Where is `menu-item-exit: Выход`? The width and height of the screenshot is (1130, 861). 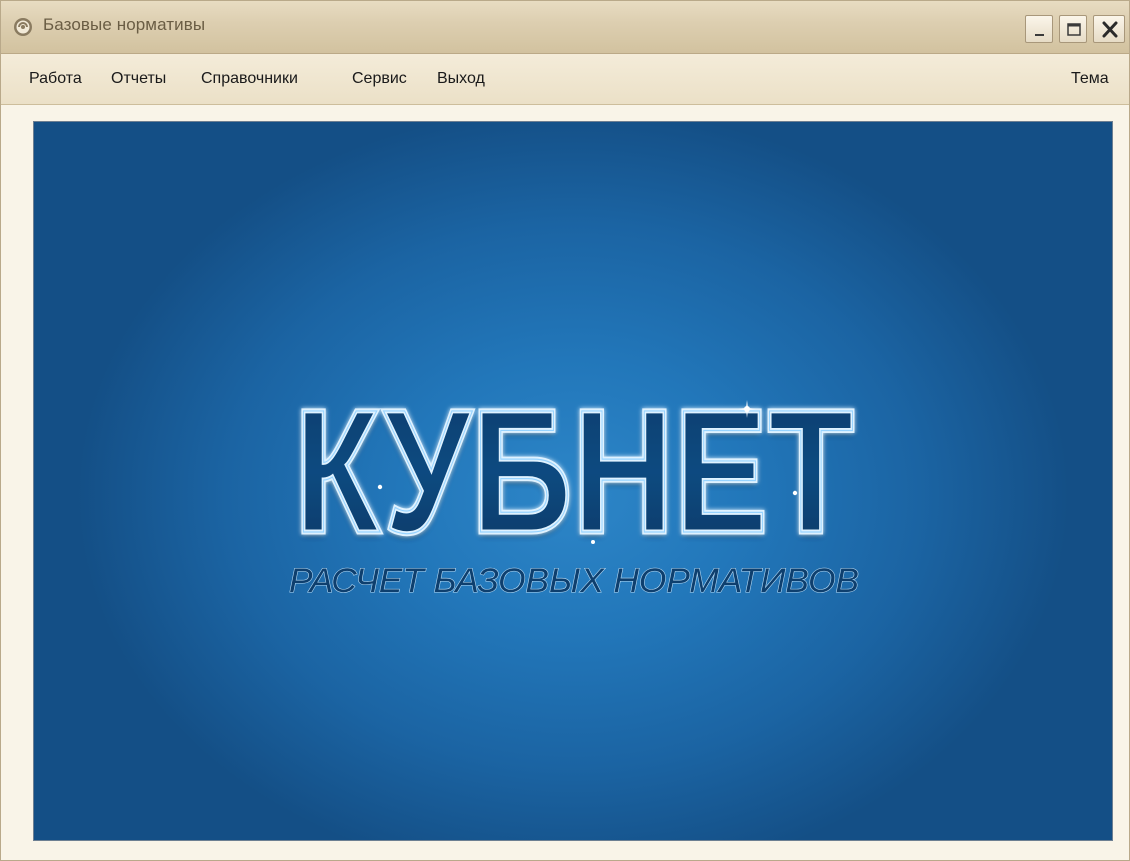 menu-item-exit: Выход is located at coordinates (461, 79).